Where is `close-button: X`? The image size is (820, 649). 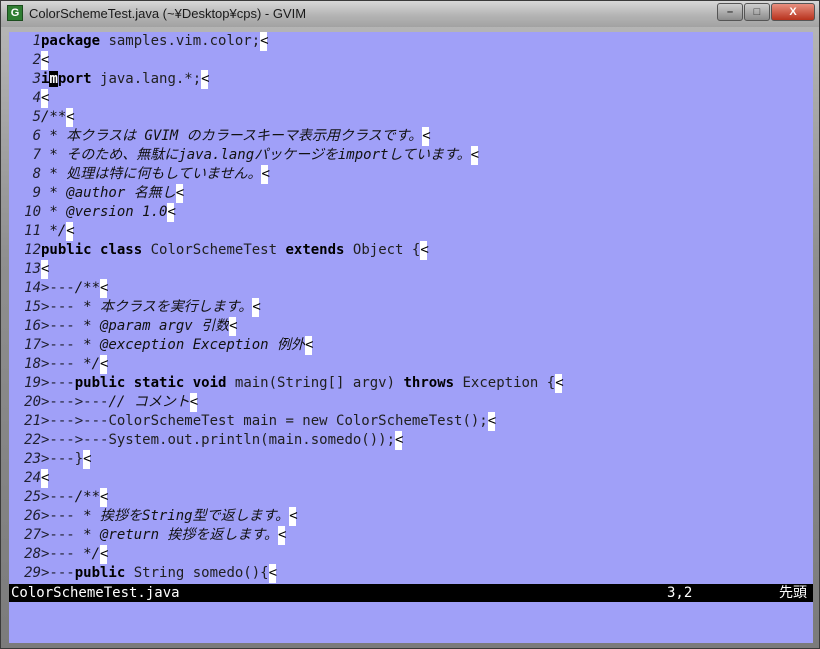
close-button: X is located at coordinates (793, 12).